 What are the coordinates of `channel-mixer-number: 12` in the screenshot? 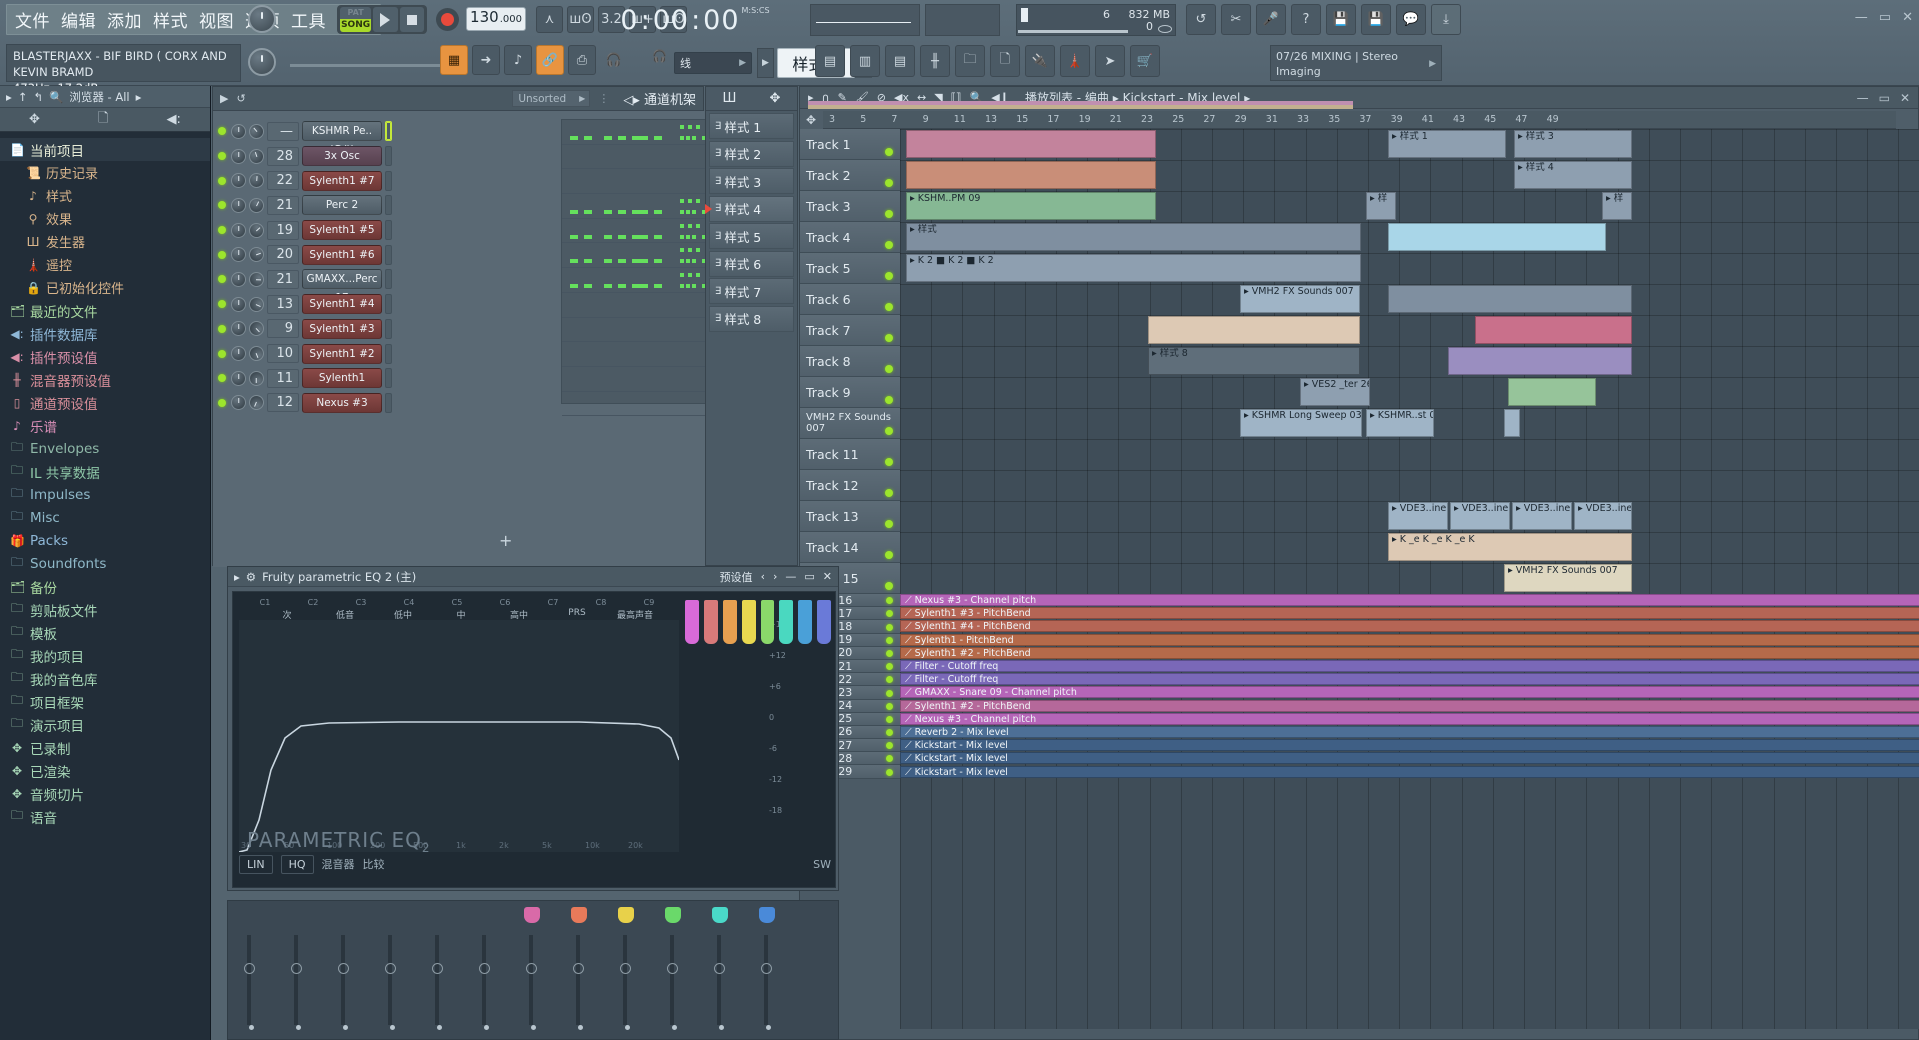 It's located at (283, 403).